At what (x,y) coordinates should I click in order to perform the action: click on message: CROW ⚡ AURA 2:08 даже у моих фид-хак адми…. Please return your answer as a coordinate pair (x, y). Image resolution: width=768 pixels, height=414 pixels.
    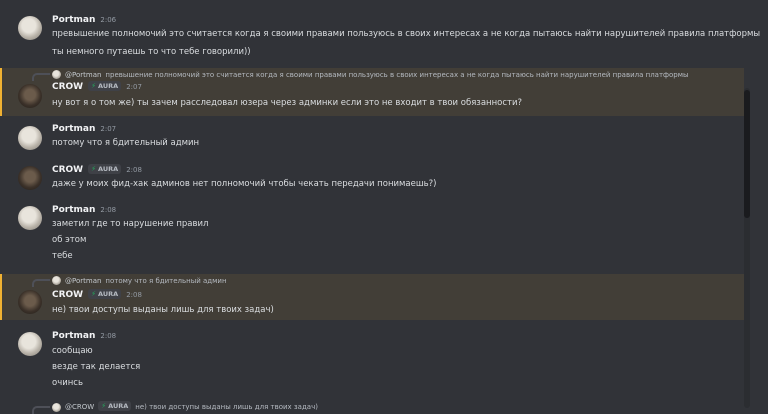
    Looking at the image, I should click on (372, 179).